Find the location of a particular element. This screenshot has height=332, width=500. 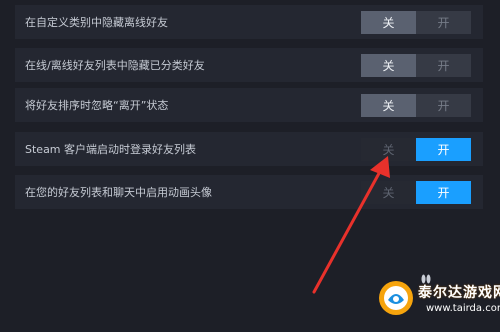

setting-row-hide-categorized-friends: 在线/离线好友列表中隐藏已分类好友 关 开 is located at coordinates (249, 65).